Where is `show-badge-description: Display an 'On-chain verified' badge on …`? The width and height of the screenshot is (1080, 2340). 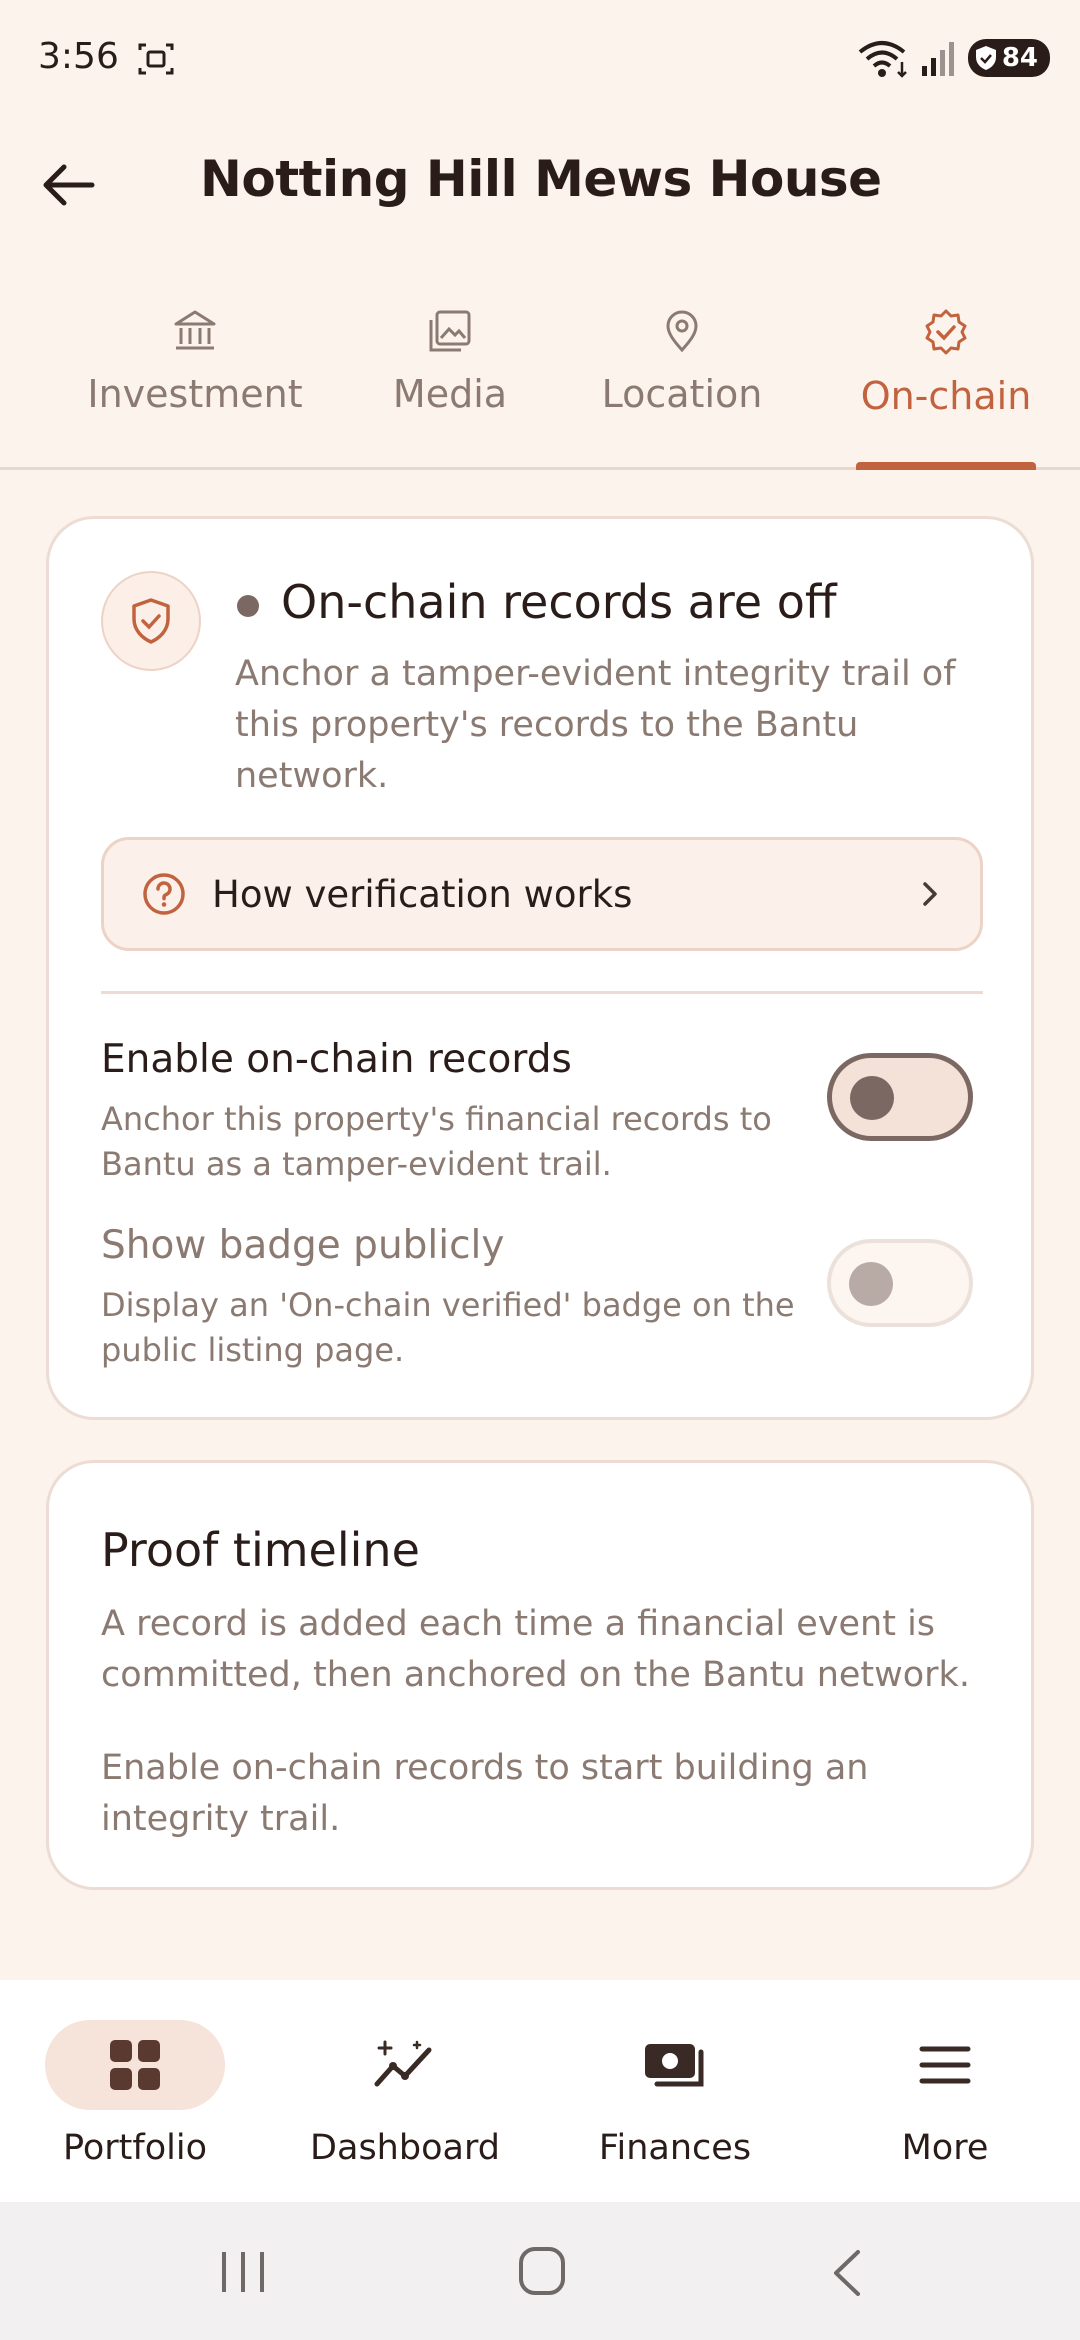
show-badge-description: Display an 'On-chain verified' badge on … is located at coordinates (448, 1327).